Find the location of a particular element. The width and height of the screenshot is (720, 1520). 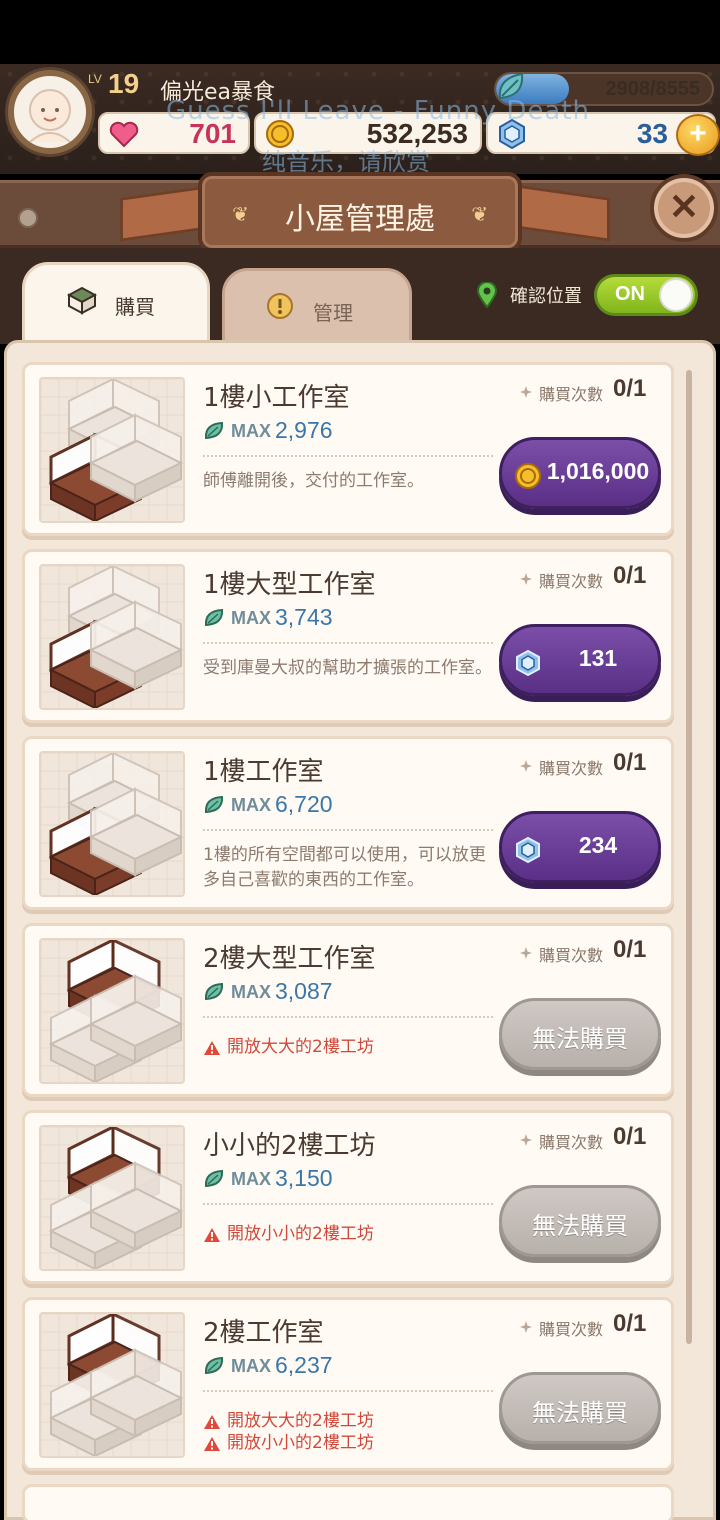

tab-buy-label: 購買 is located at coordinates (135, 307).